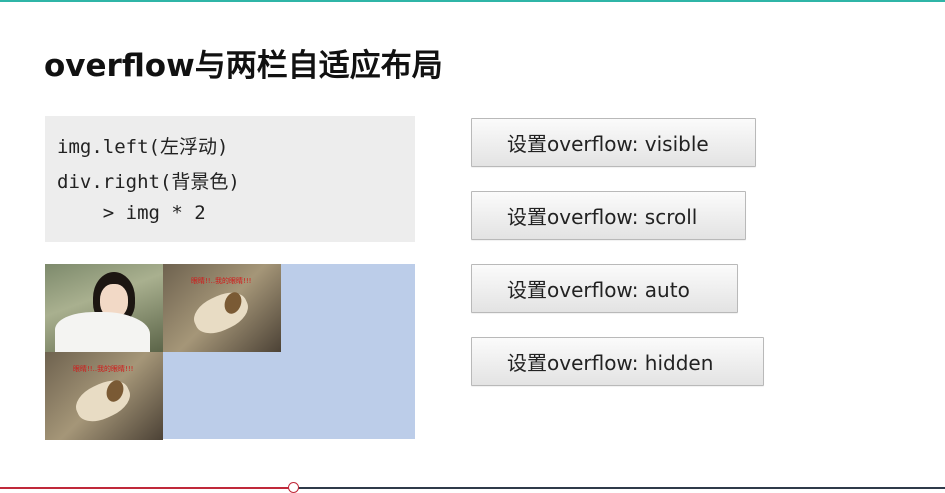 This screenshot has height=493, width=945. I want to click on video-progress-played, so click(146, 488).